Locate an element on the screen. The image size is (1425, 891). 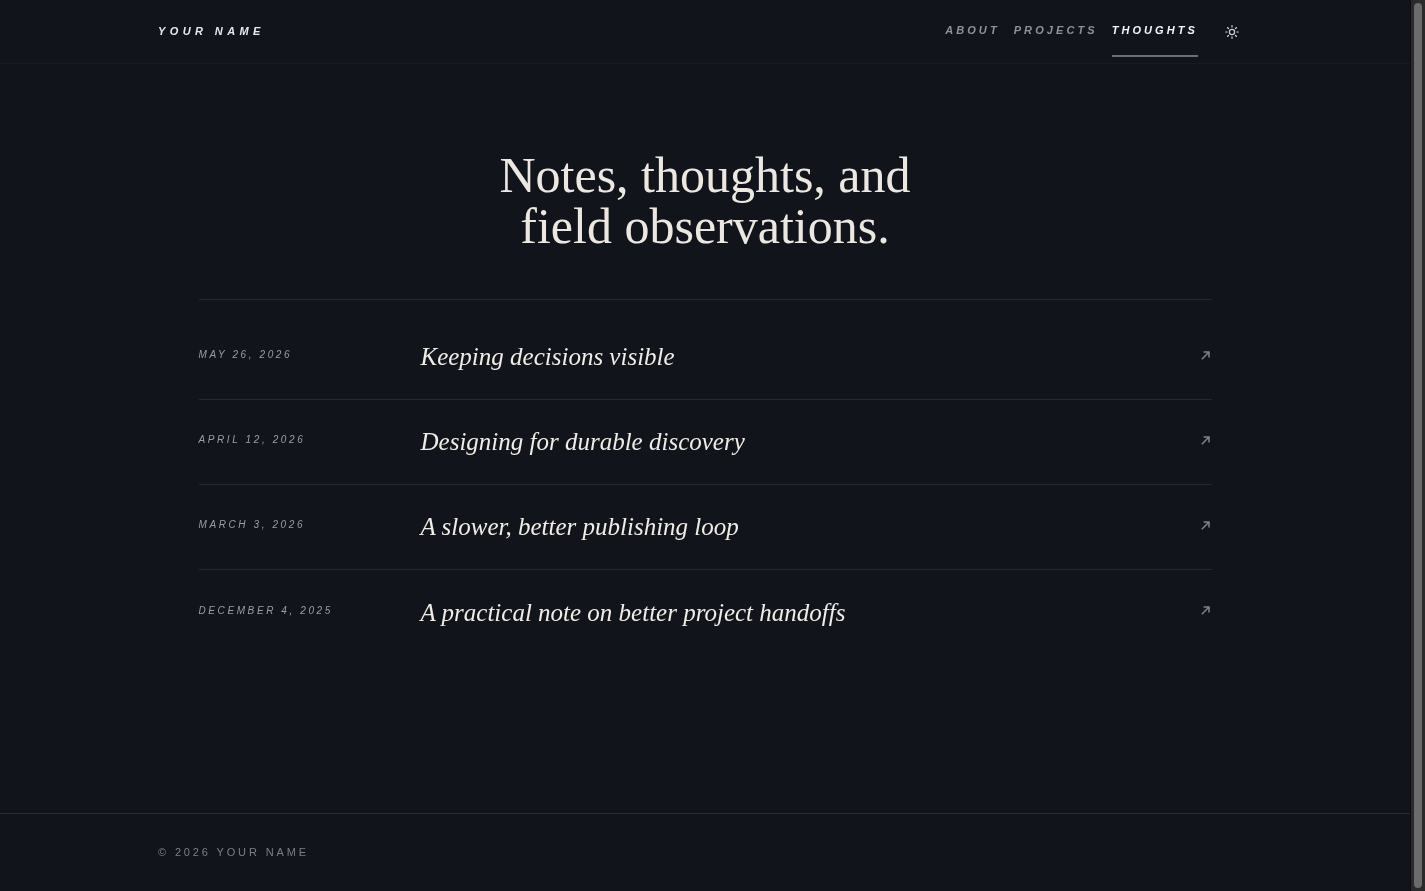
nav-link: PROJECTS is located at coordinates (1055, 28).